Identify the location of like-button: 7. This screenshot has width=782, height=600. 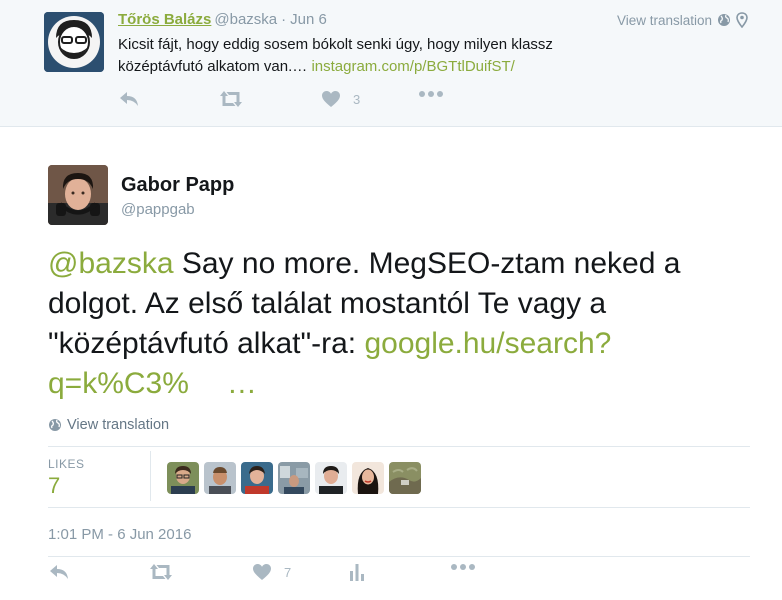
(271, 572).